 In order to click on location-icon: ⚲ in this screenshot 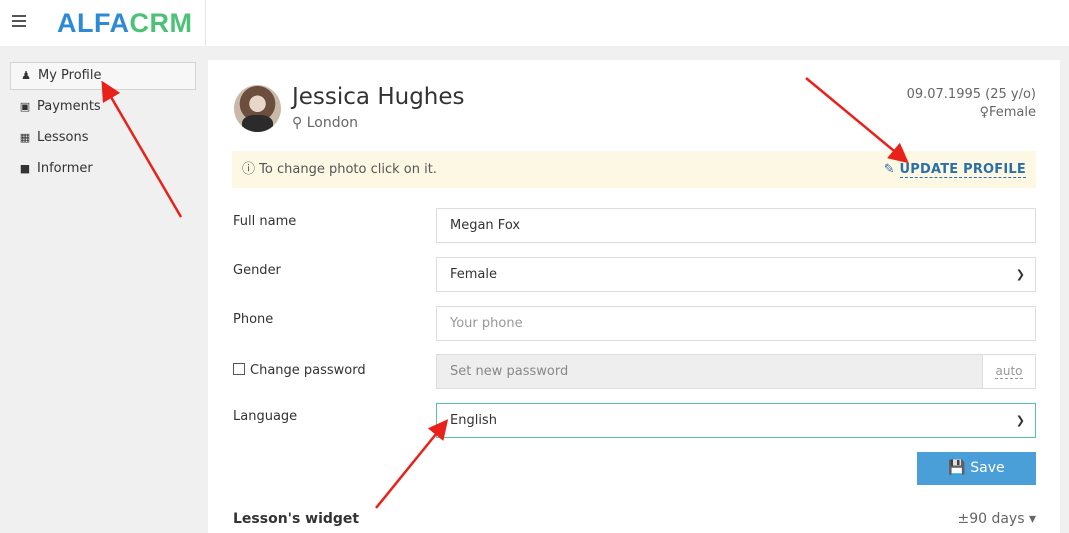, I will do `click(297, 123)`.